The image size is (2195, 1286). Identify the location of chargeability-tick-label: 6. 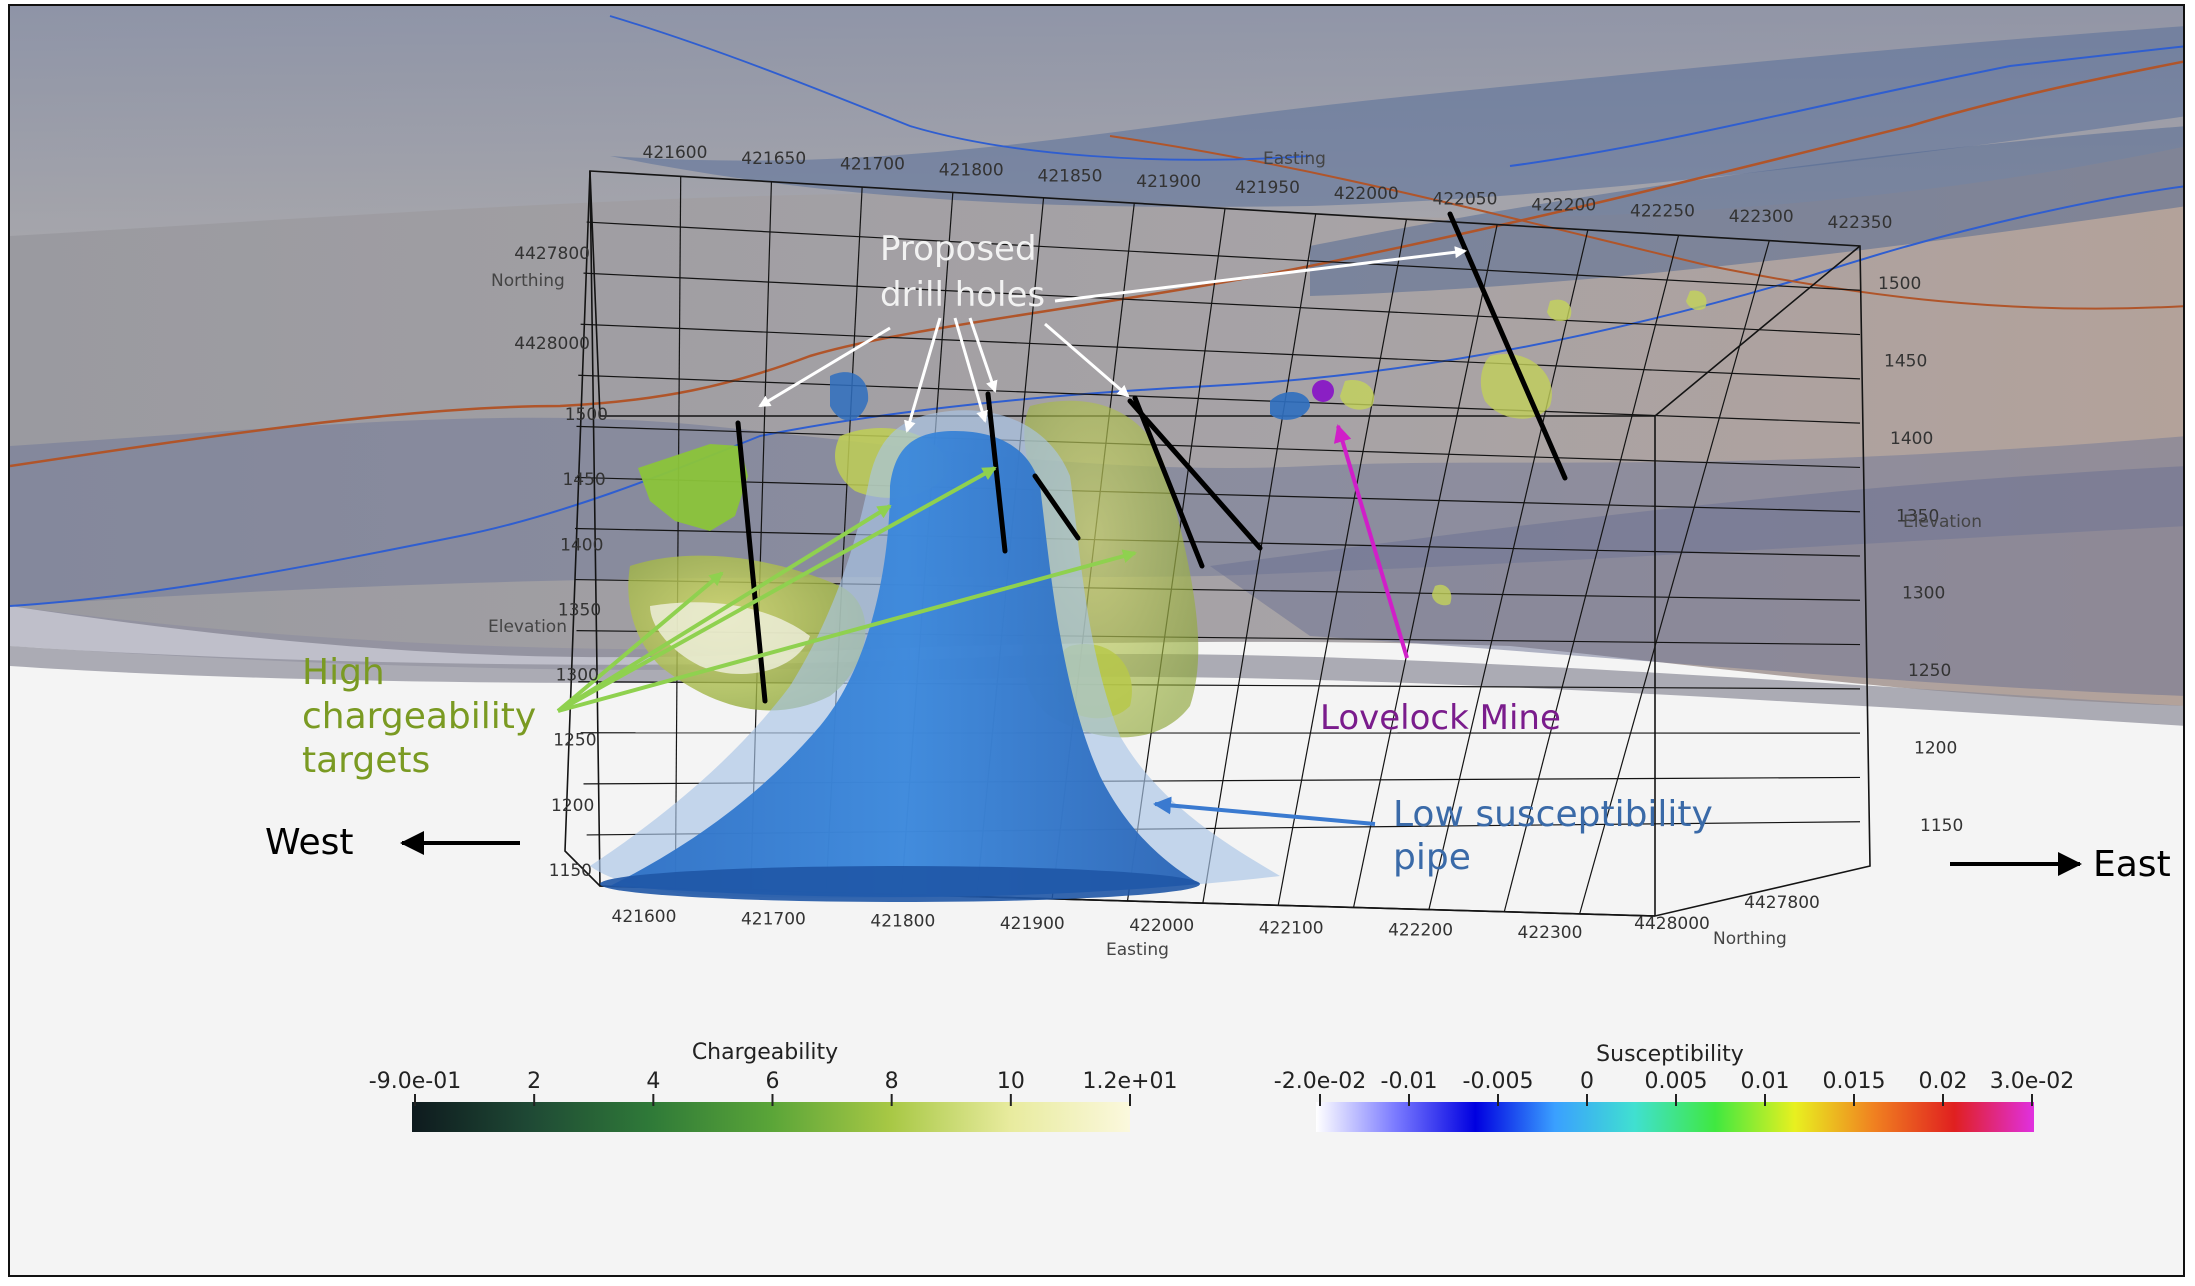
(773, 1081).